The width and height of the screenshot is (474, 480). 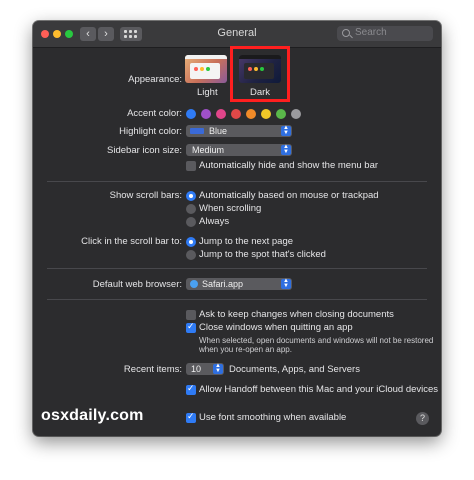 What do you see at coordinates (191, 417) in the screenshot?
I see `font-smoothing-checkbox` at bounding box center [191, 417].